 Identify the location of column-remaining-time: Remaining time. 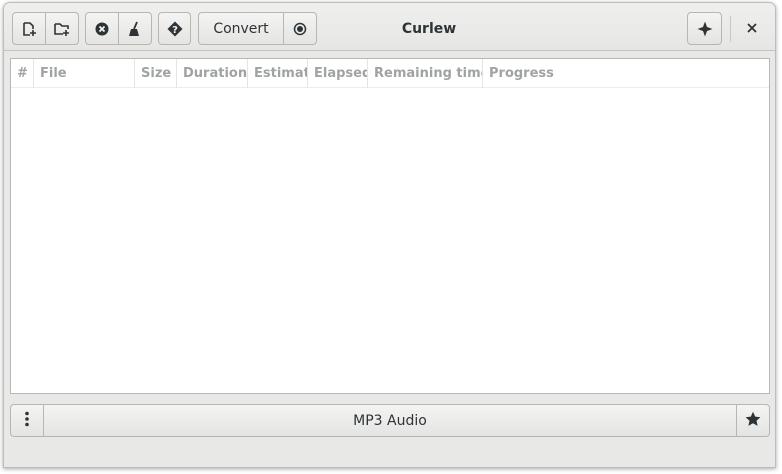
(425, 73).